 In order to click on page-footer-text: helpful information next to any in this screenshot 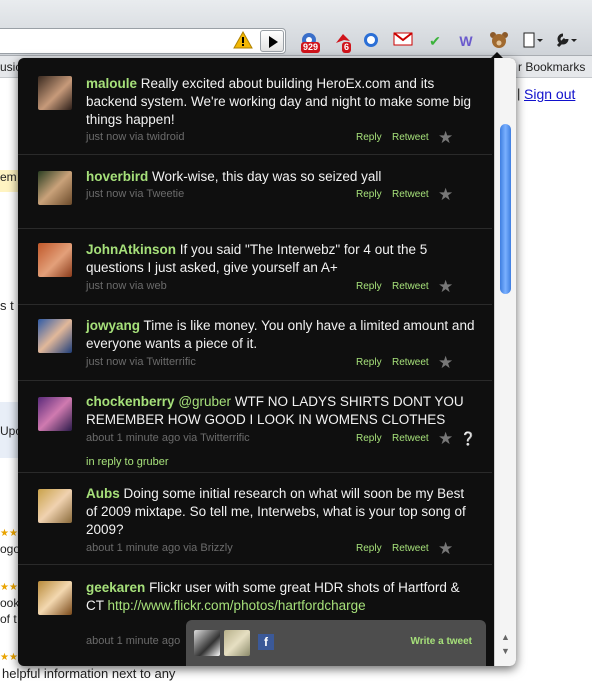, I will do `click(89, 673)`.